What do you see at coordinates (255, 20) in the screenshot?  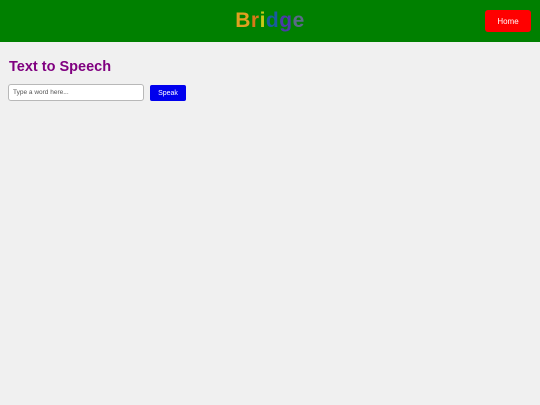 I see `logo-letter-r: r` at bounding box center [255, 20].